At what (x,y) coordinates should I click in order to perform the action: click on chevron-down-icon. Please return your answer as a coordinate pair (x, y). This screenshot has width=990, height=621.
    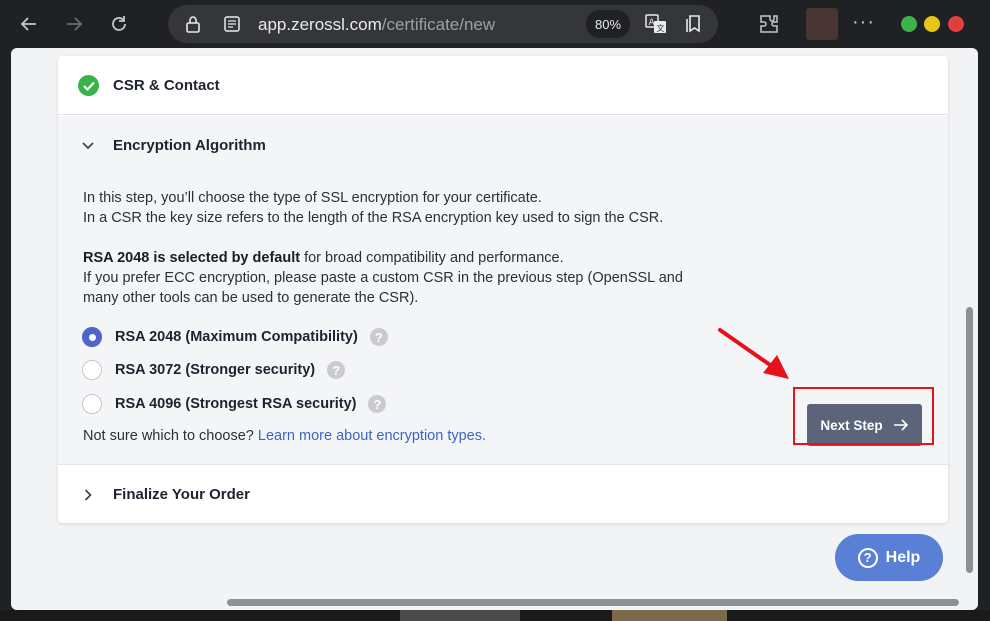
    Looking at the image, I should click on (88, 146).